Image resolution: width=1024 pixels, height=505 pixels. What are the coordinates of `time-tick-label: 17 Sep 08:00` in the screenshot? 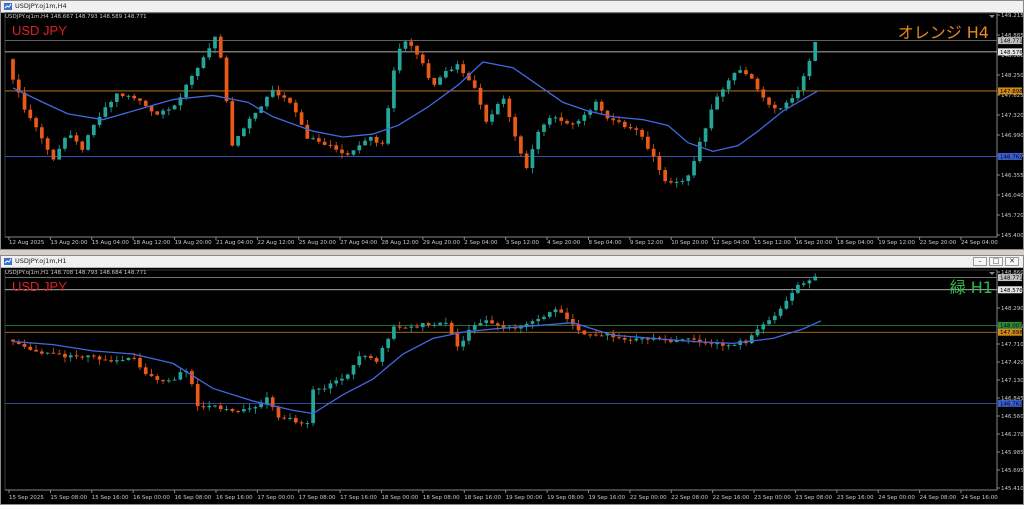 It's located at (317, 498).